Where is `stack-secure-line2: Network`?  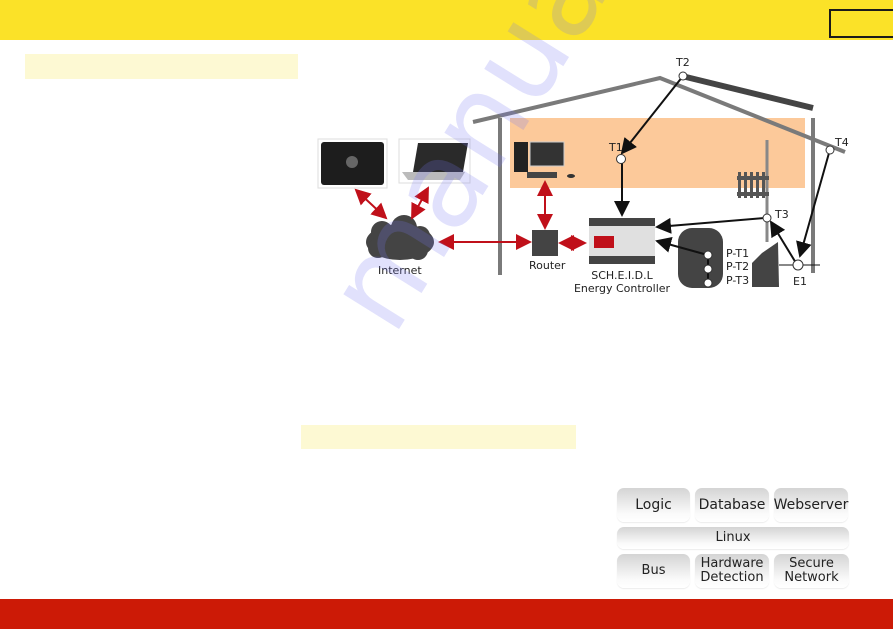 stack-secure-line2: Network is located at coordinates (811, 577).